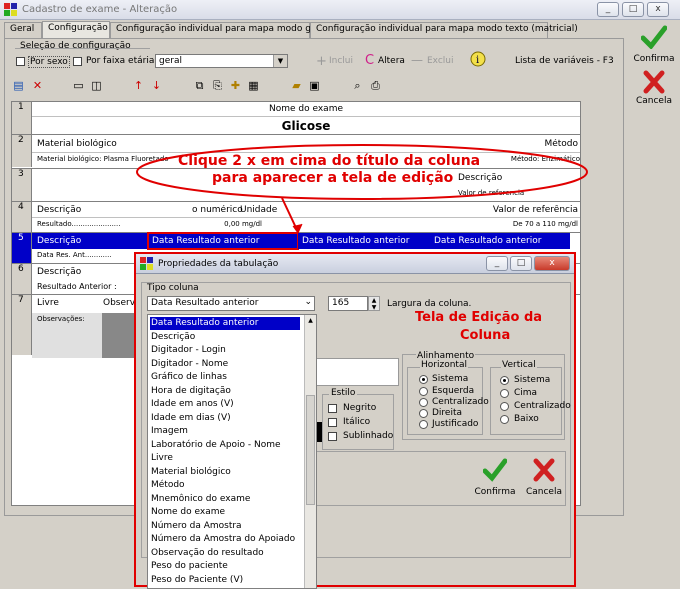  Describe the element at coordinates (225, 431) in the screenshot. I see `list-item: Imagem` at that location.